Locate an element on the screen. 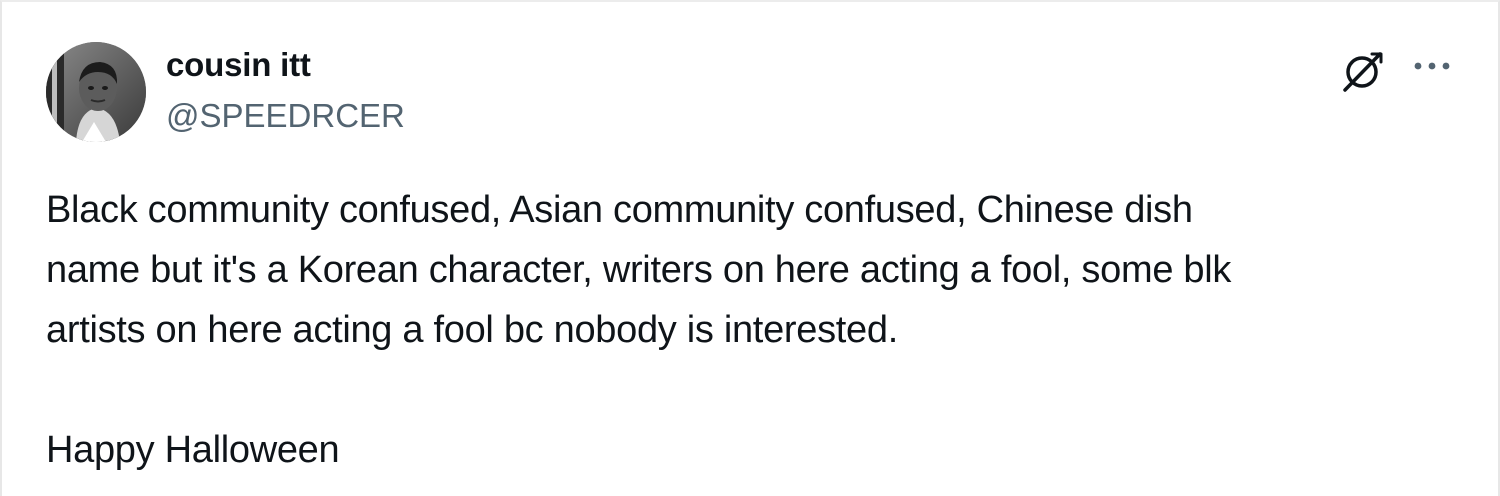 Image resolution: width=1500 pixels, height=496 pixels. author-display-name: cousin itt is located at coordinates (238, 65).